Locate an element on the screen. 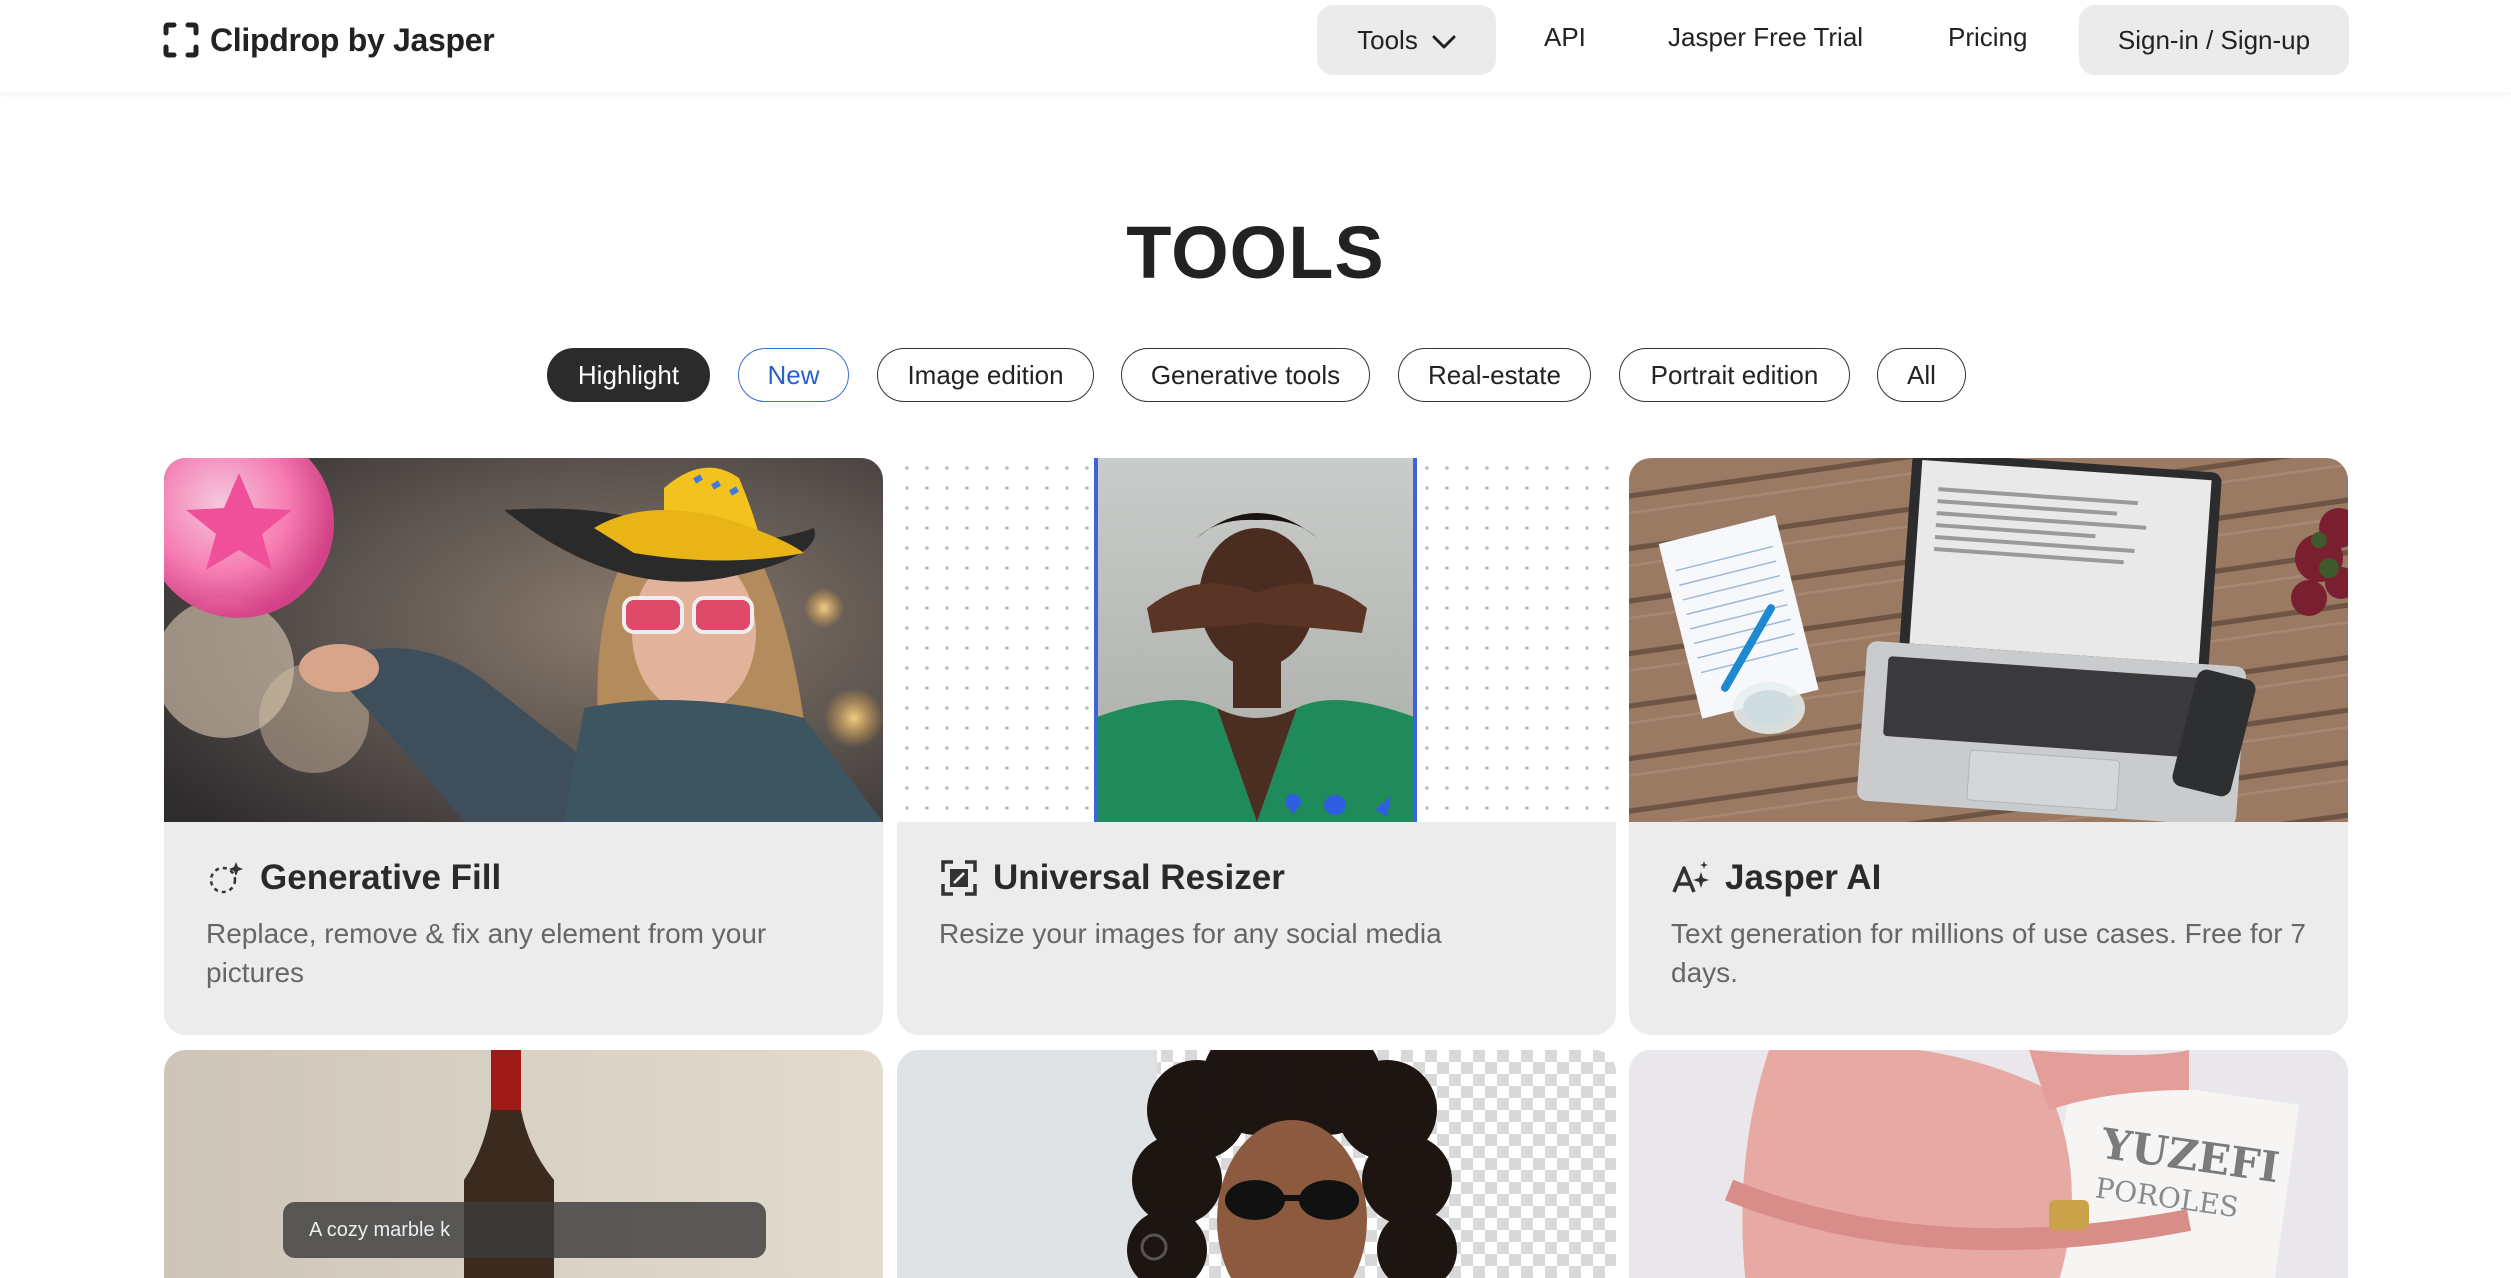 This screenshot has width=2511, height=1278. pink-bag-preview-image: YUZEFI POROLES is located at coordinates (1988, 1164).